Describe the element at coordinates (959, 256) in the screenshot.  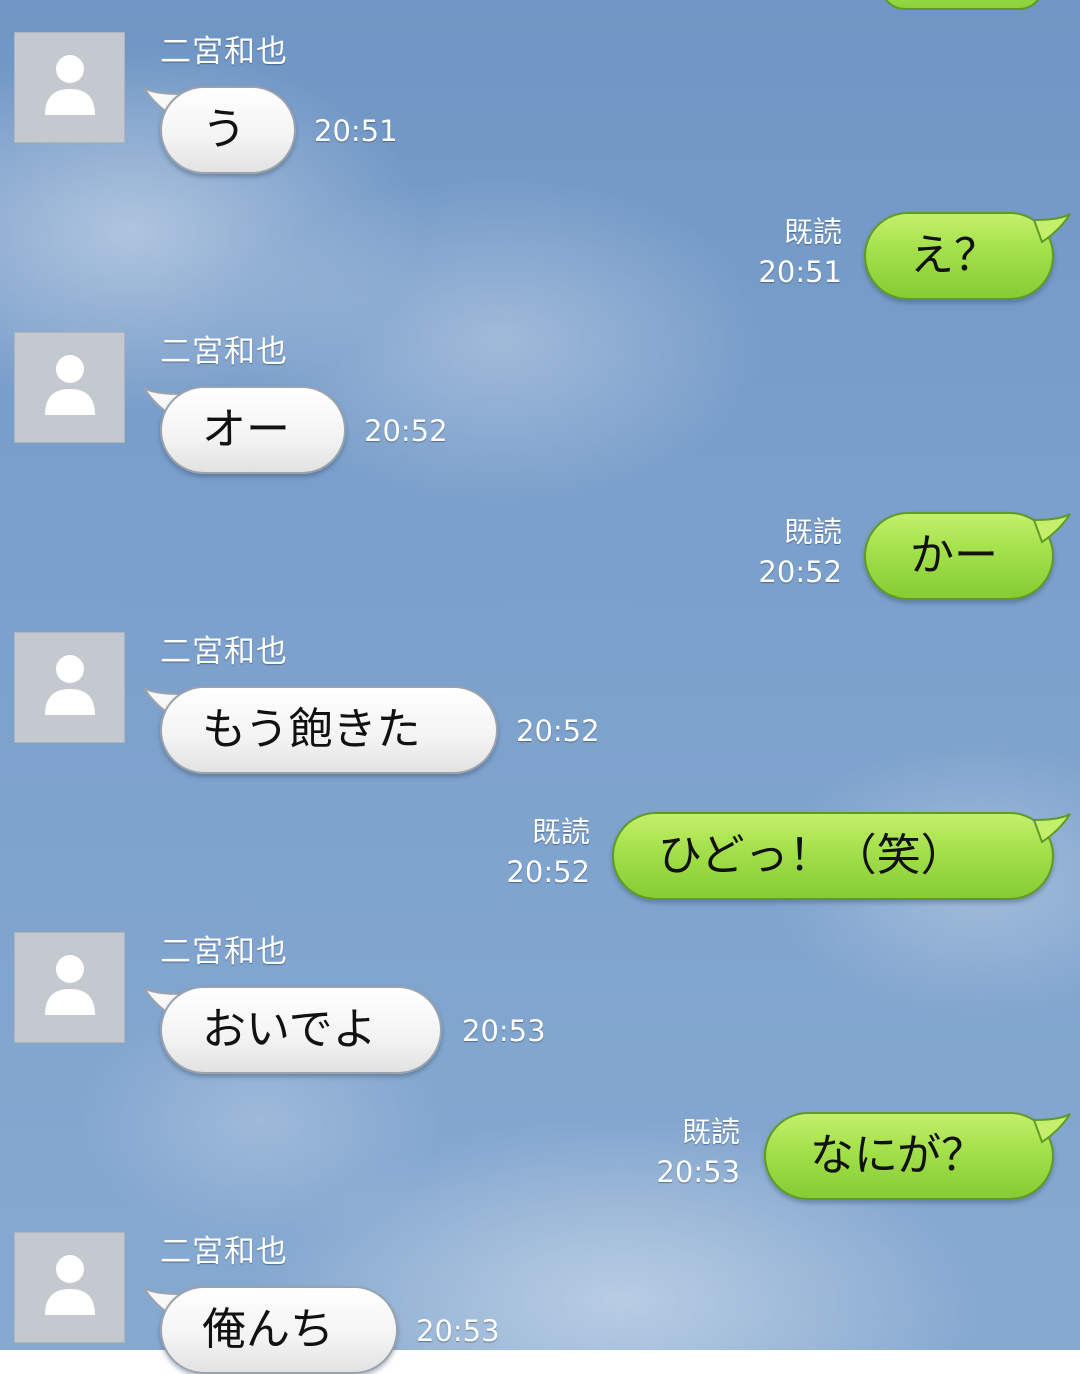
I see `message-bubble-outgoing: え？` at that location.